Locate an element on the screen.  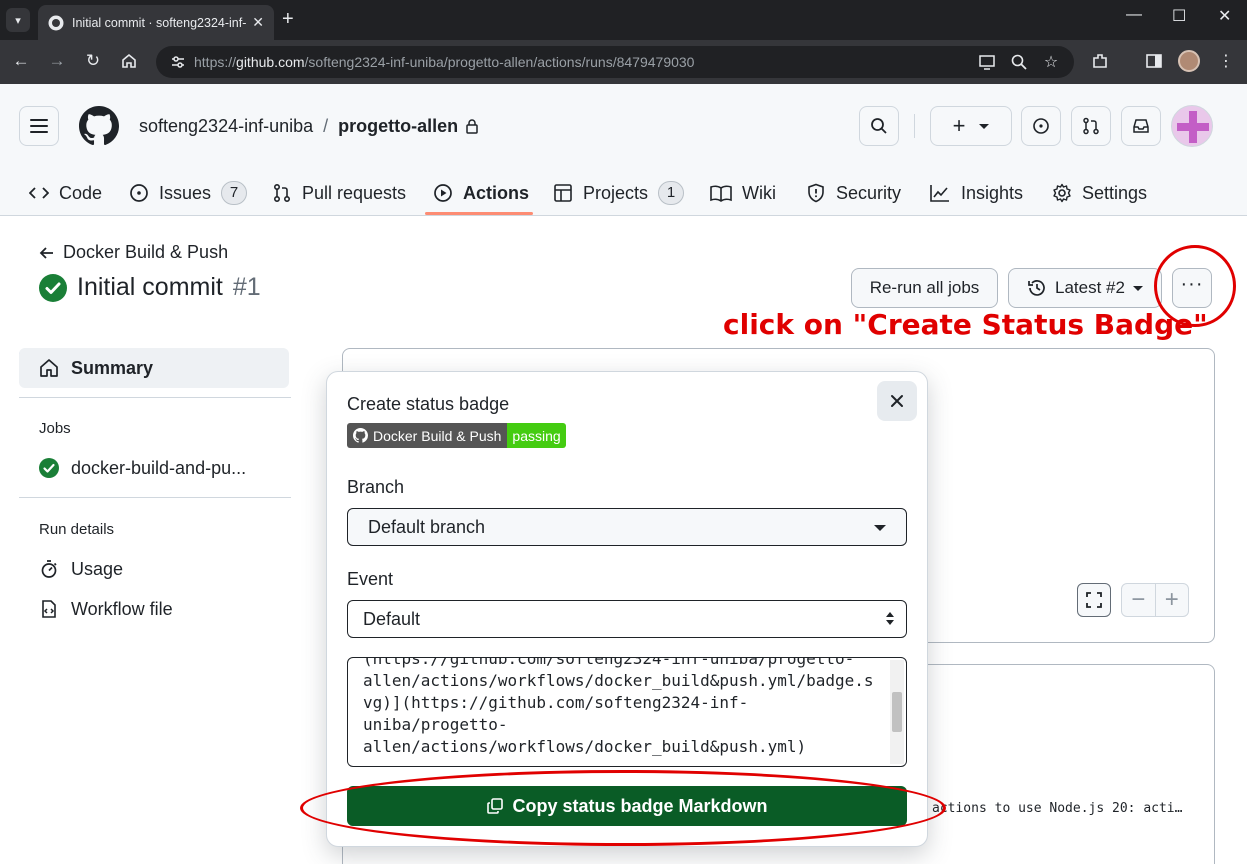
tab-code-label: Code is located at coordinates (81, 192).